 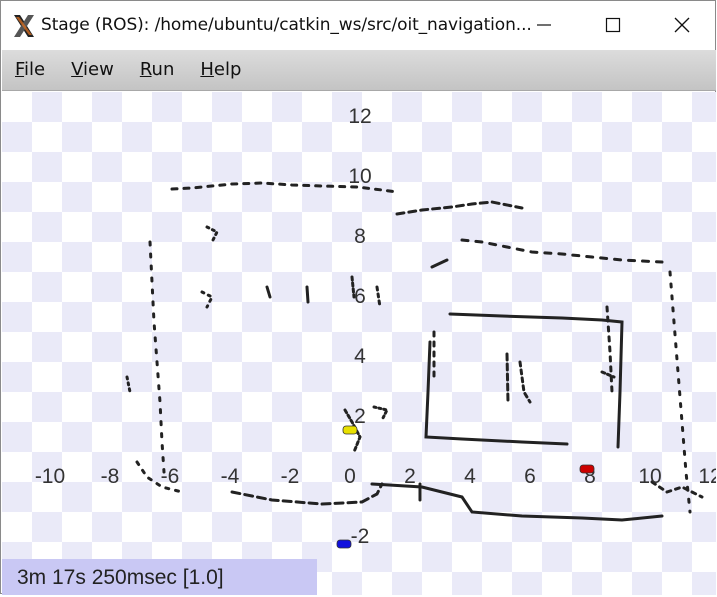 What do you see at coordinates (92, 70) in the screenshot?
I see `menu-view: View` at bounding box center [92, 70].